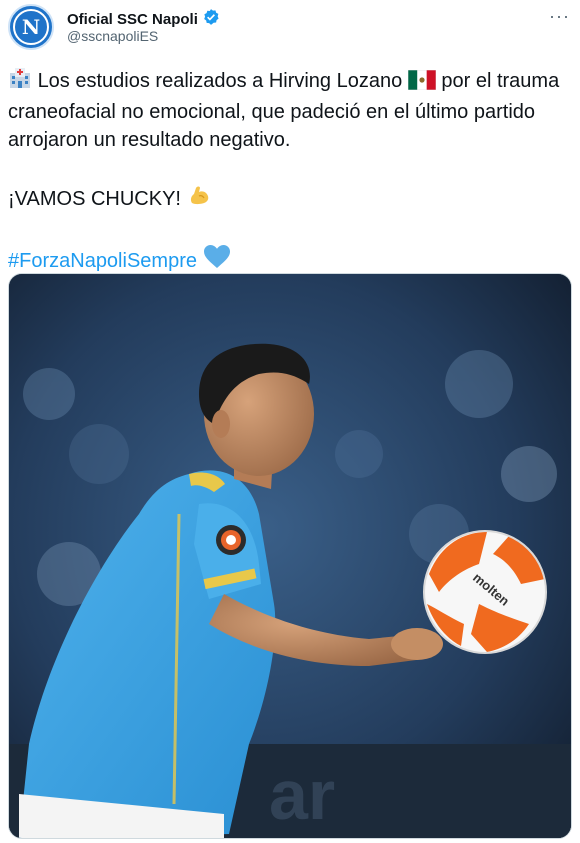 The height and width of the screenshot is (843, 580). I want to click on more-options-icon: ···, so click(559, 16).